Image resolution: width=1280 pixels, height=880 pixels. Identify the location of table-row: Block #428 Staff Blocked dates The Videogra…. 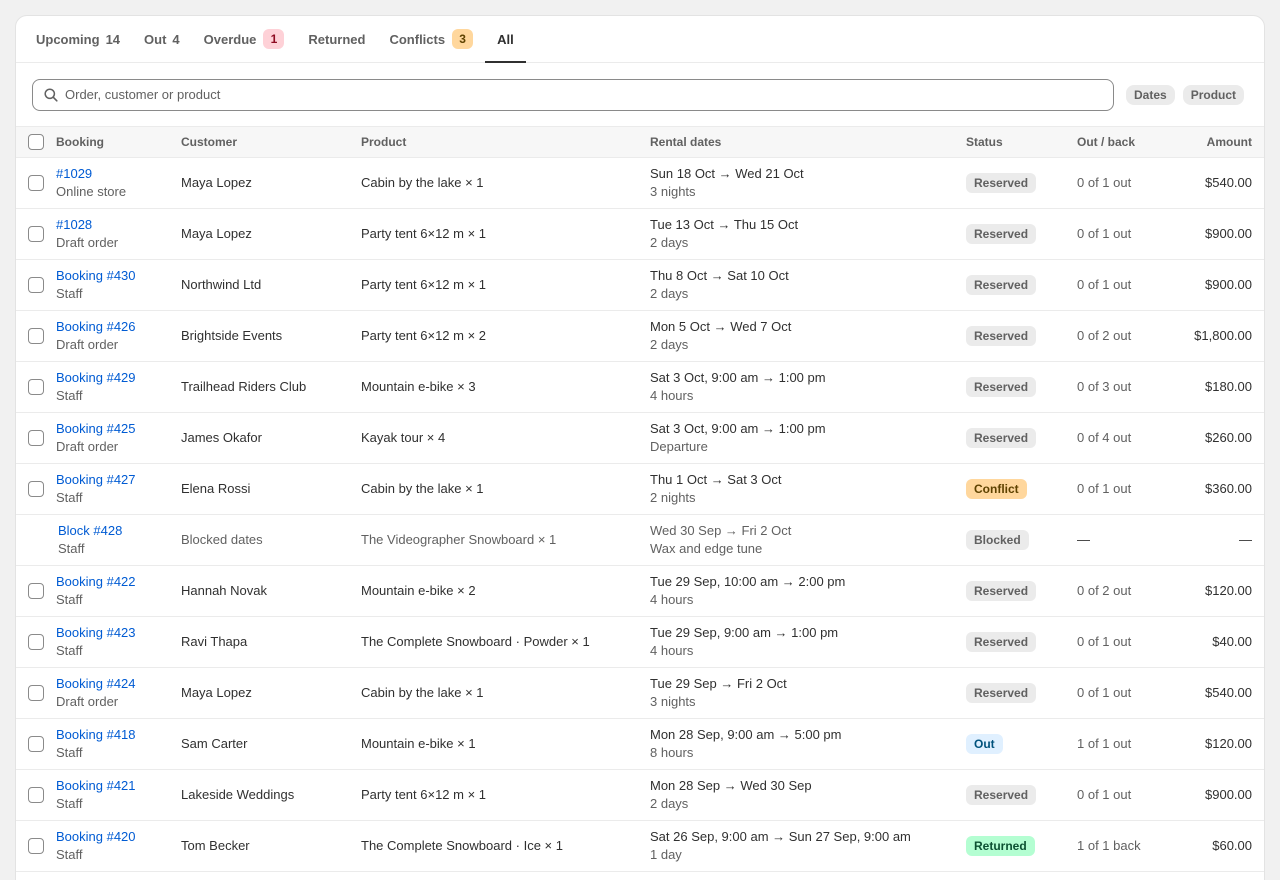
(640, 540).